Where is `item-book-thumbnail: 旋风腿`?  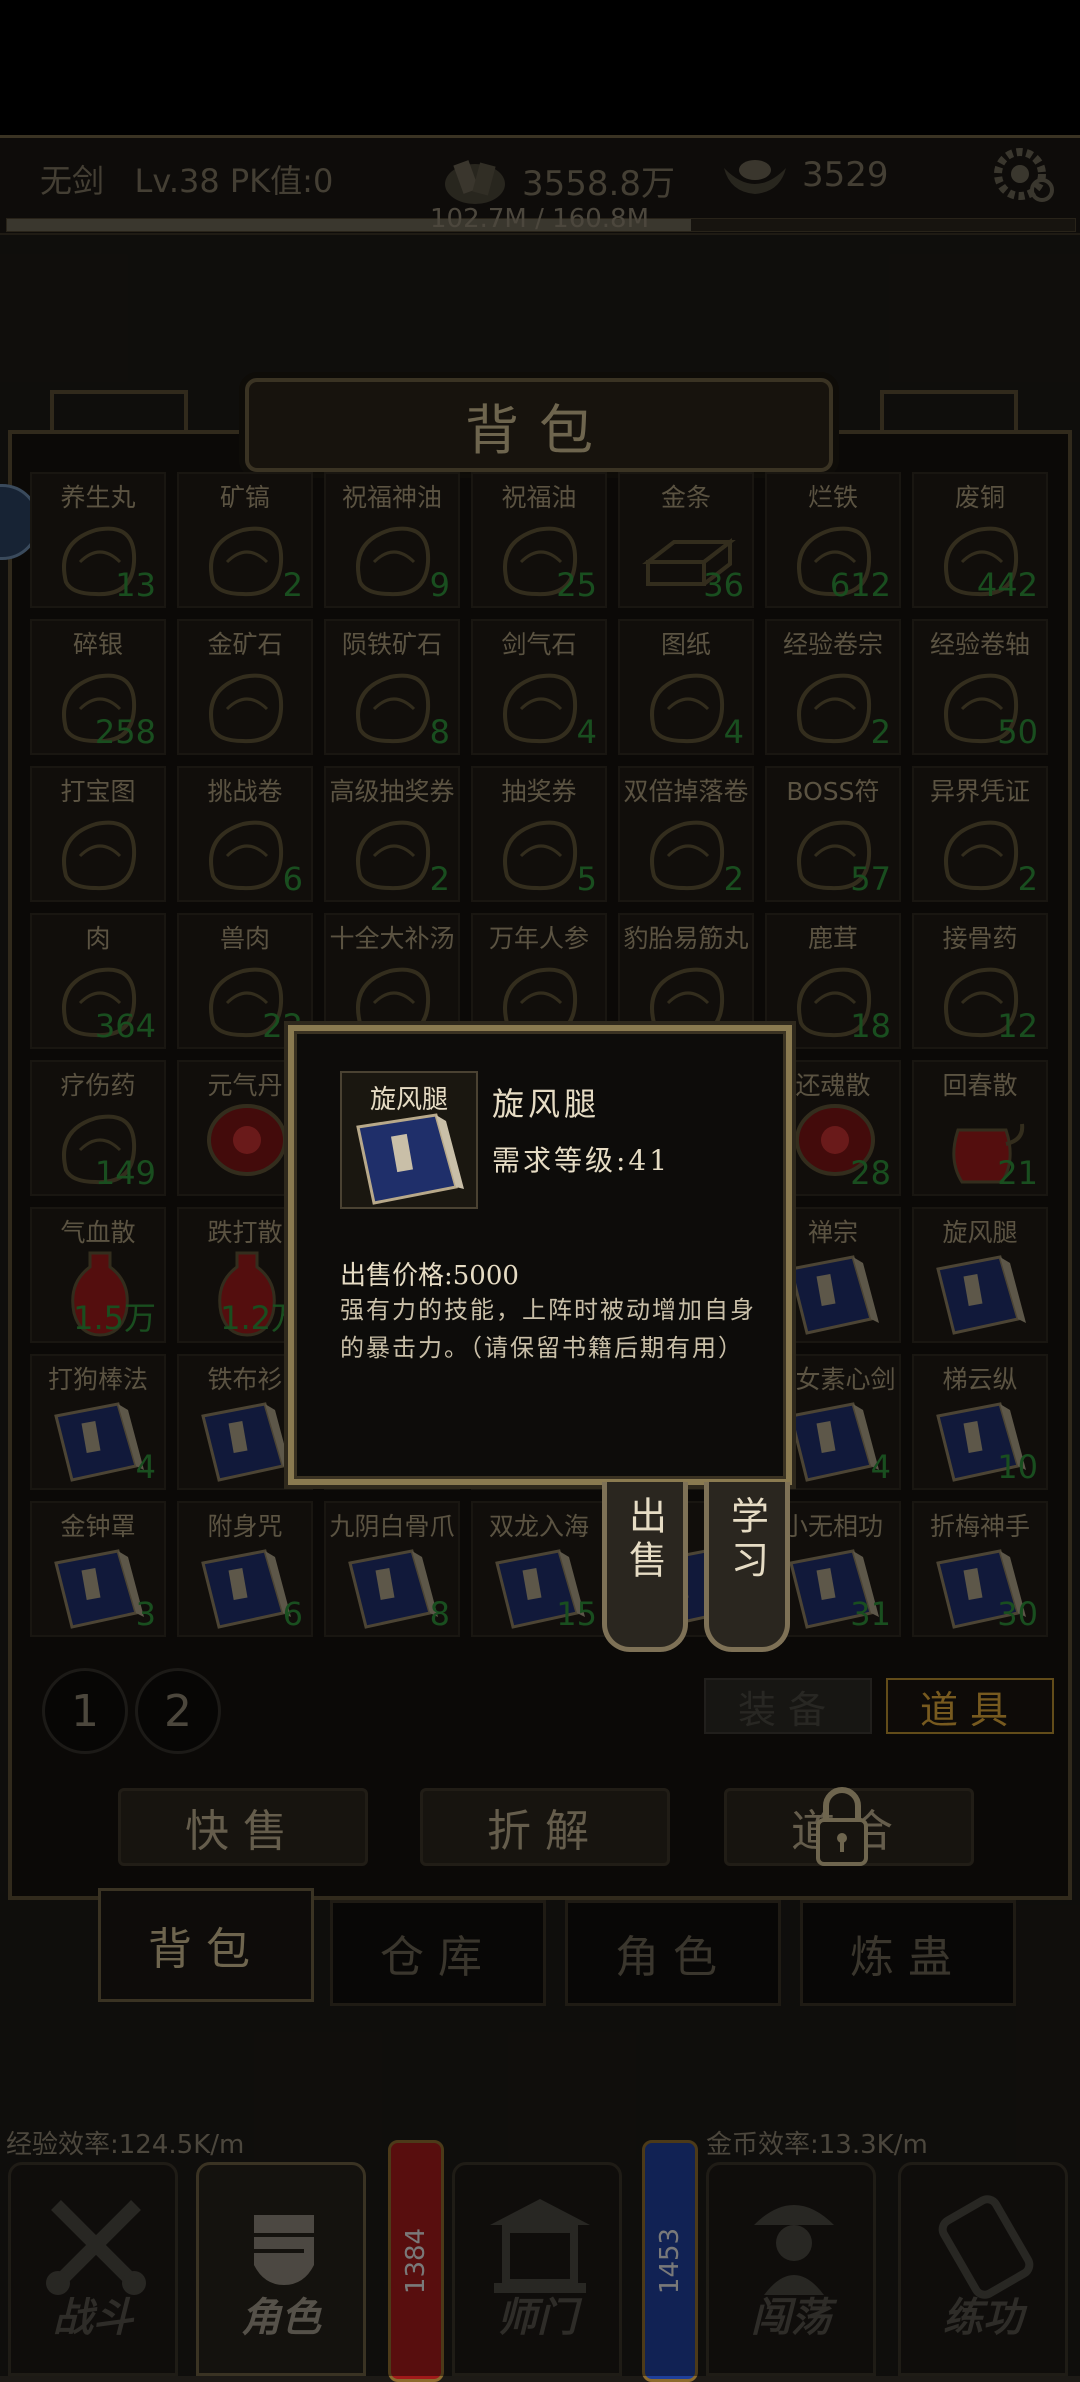
item-book-thumbnail: 旋风腿 is located at coordinates (409, 1140).